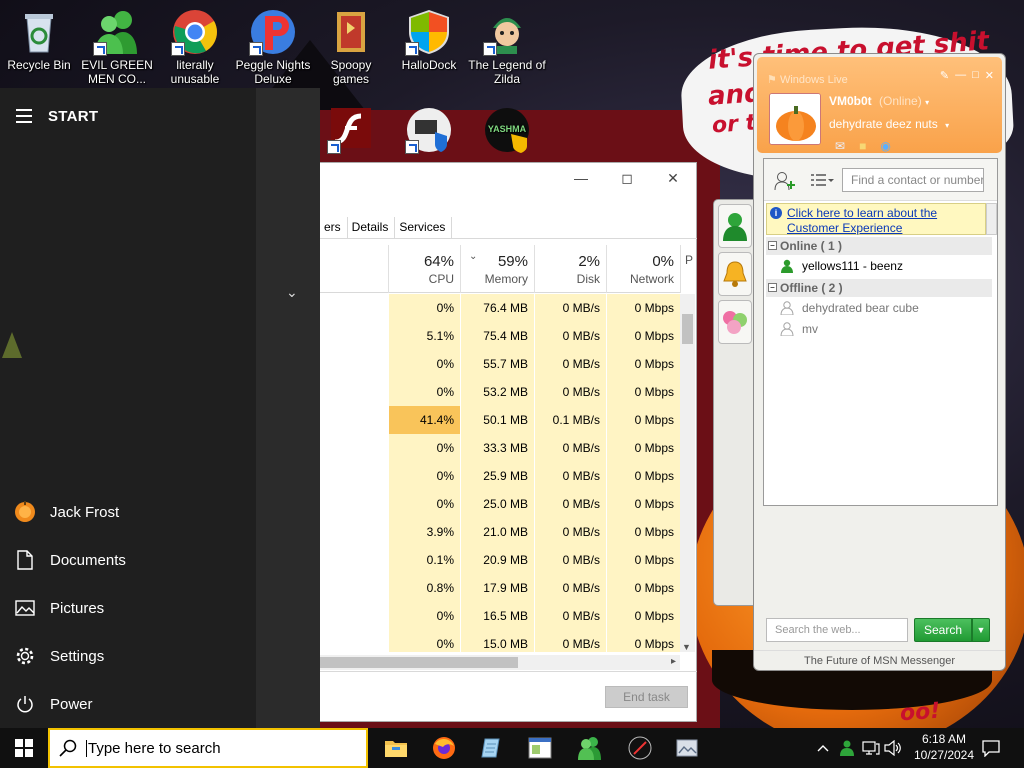 The image size is (1024, 768). I want to click on tray-messenger-icon, so click(847, 748).